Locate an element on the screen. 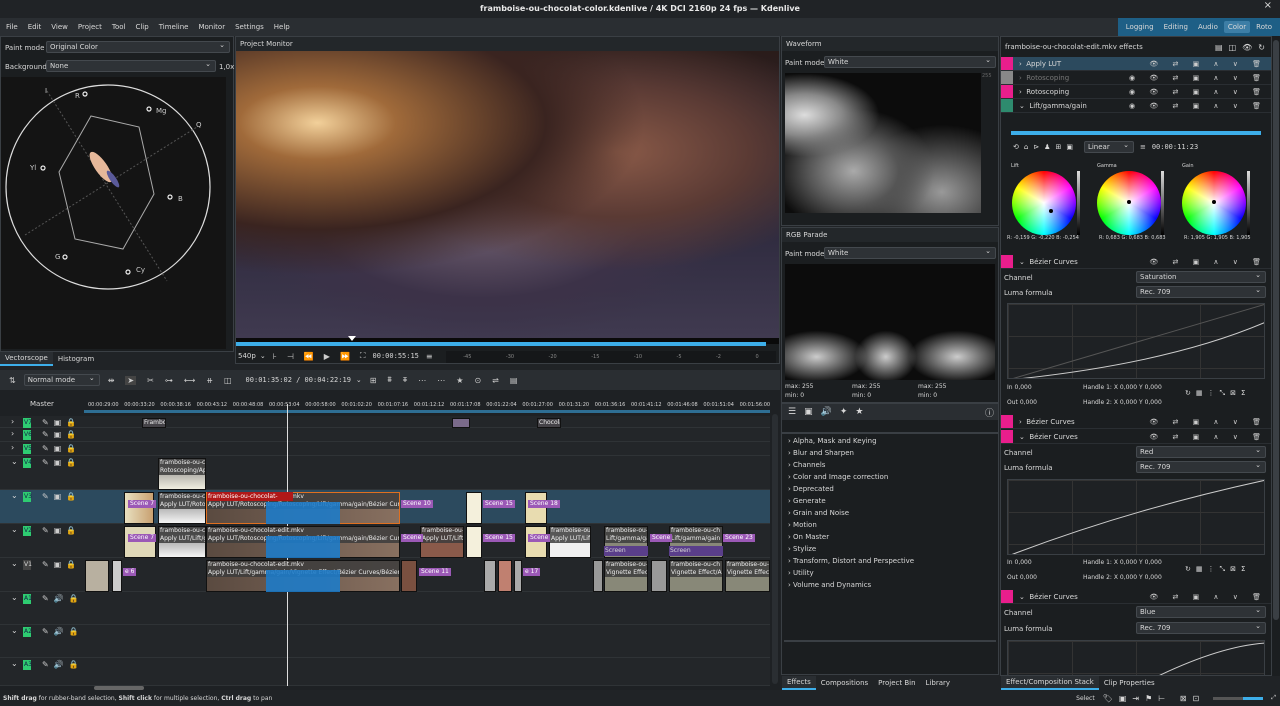  status-tool-icons: 🏷▣⇥⚑⊢ ⊠⊡ is located at coordinates (1154, 698).